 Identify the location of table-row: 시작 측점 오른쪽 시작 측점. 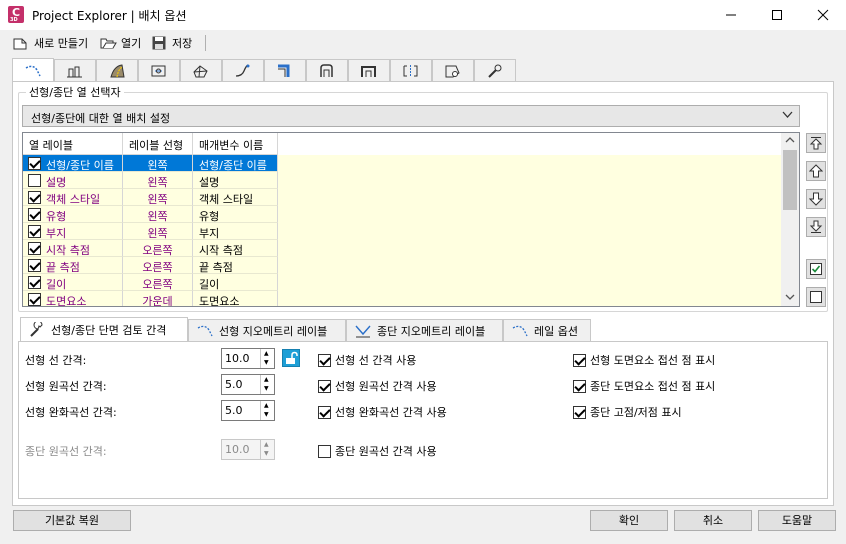
(402, 248).